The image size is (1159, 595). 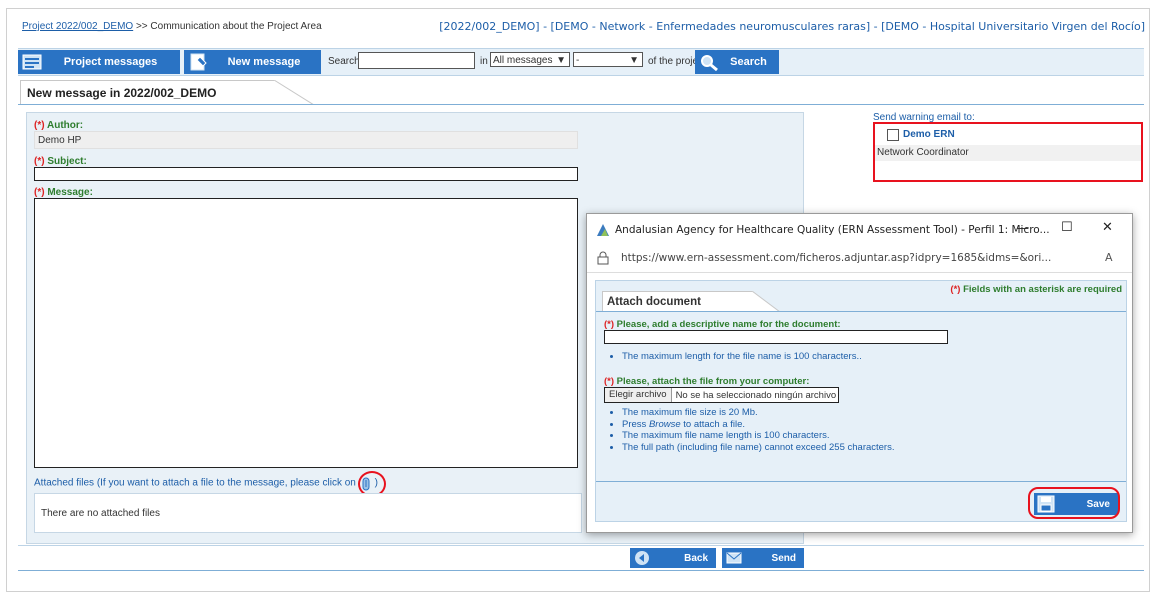 I want to click on attach-divider, so click(x=861, y=311).